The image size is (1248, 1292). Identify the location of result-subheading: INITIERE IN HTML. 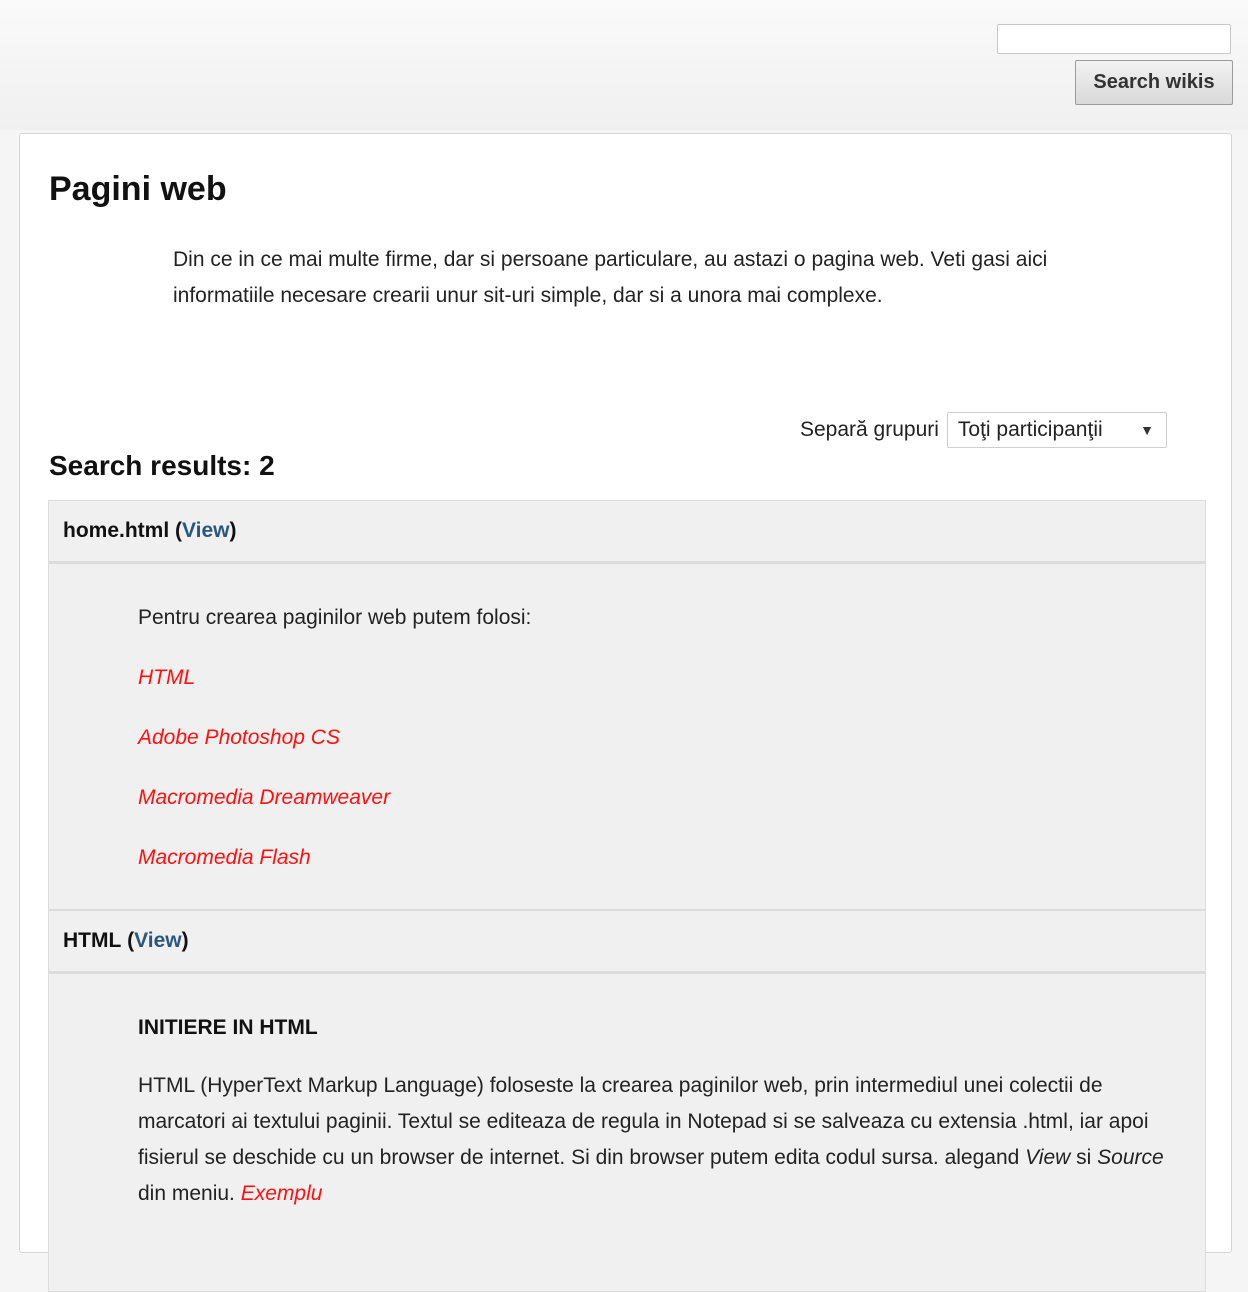
(228, 1027).